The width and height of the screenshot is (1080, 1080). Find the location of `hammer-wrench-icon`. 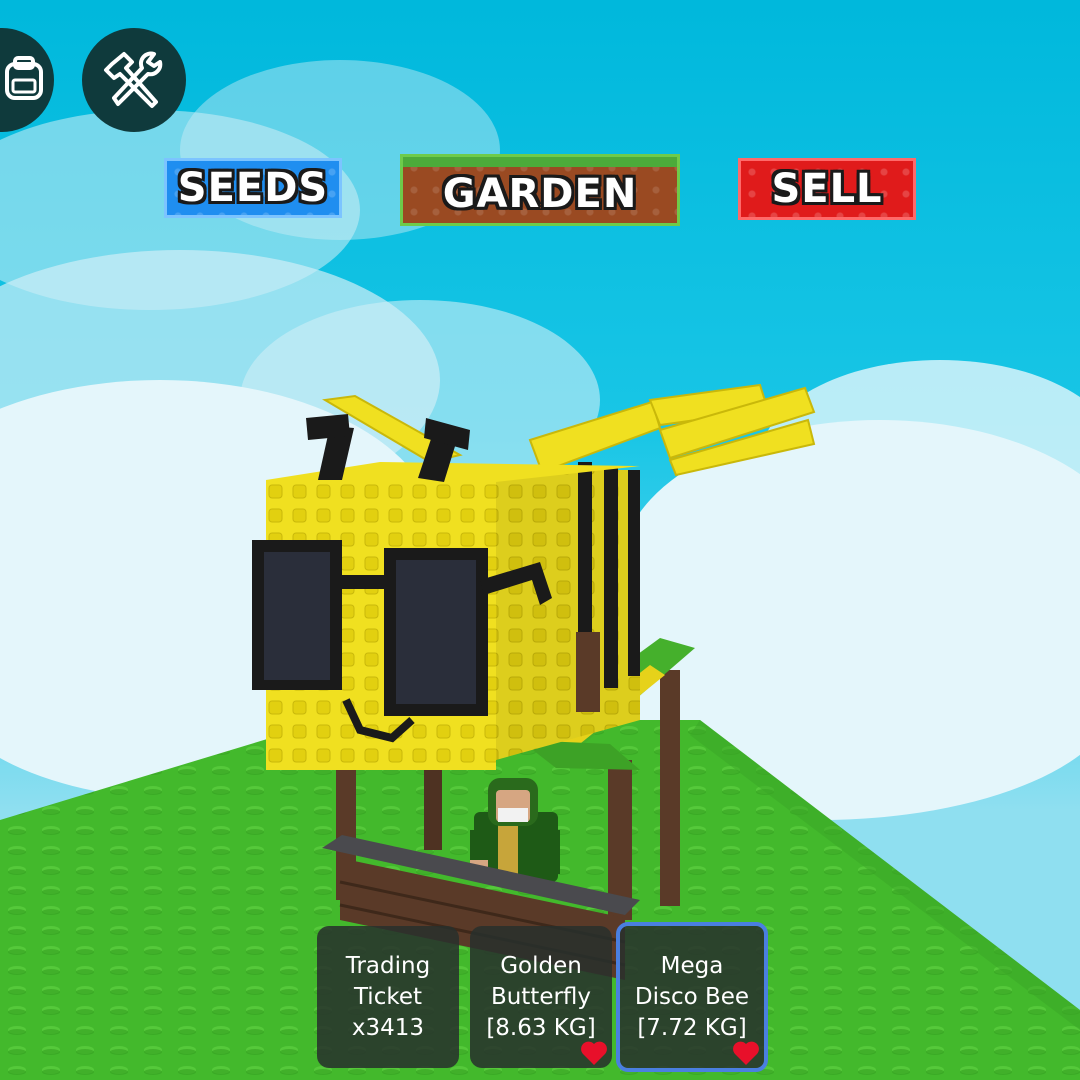

hammer-wrench-icon is located at coordinates (133, 79).